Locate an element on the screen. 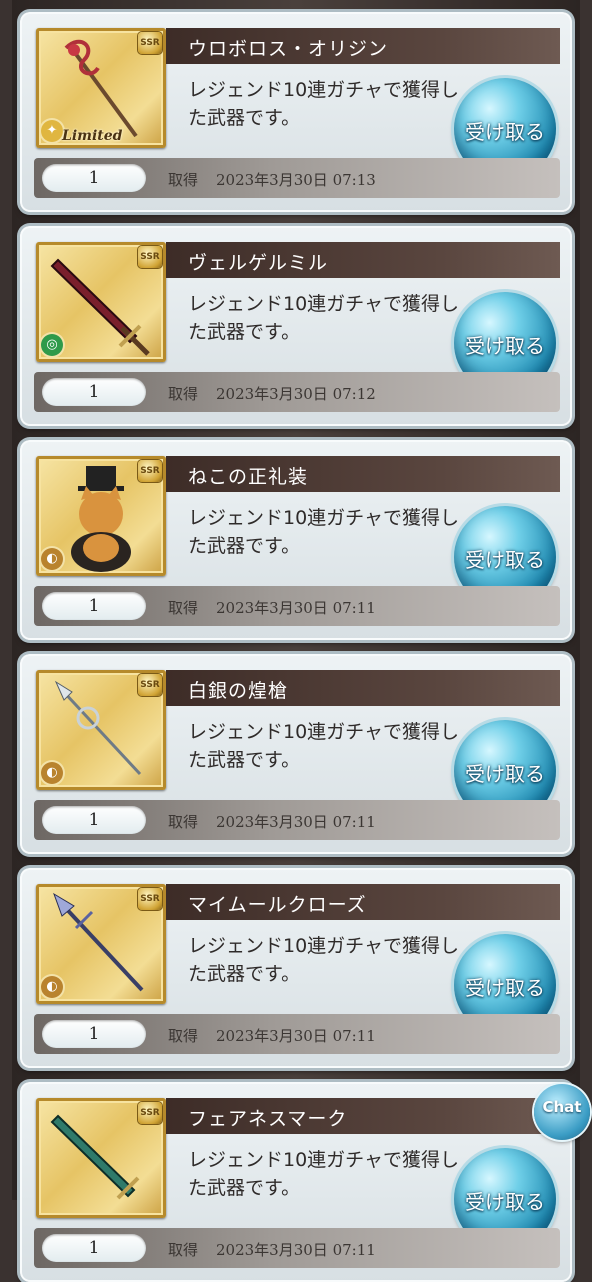 The image size is (592, 1282). meta-bar: 1 取得 2023年3月30日 07:12 is located at coordinates (297, 392).